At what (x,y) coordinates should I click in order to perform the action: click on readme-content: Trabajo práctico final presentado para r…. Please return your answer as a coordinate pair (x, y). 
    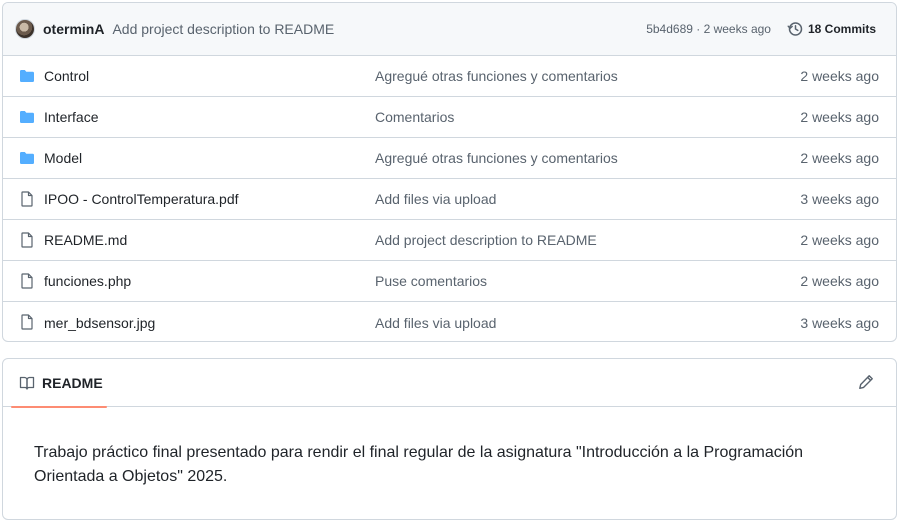
    Looking at the image, I should click on (419, 464).